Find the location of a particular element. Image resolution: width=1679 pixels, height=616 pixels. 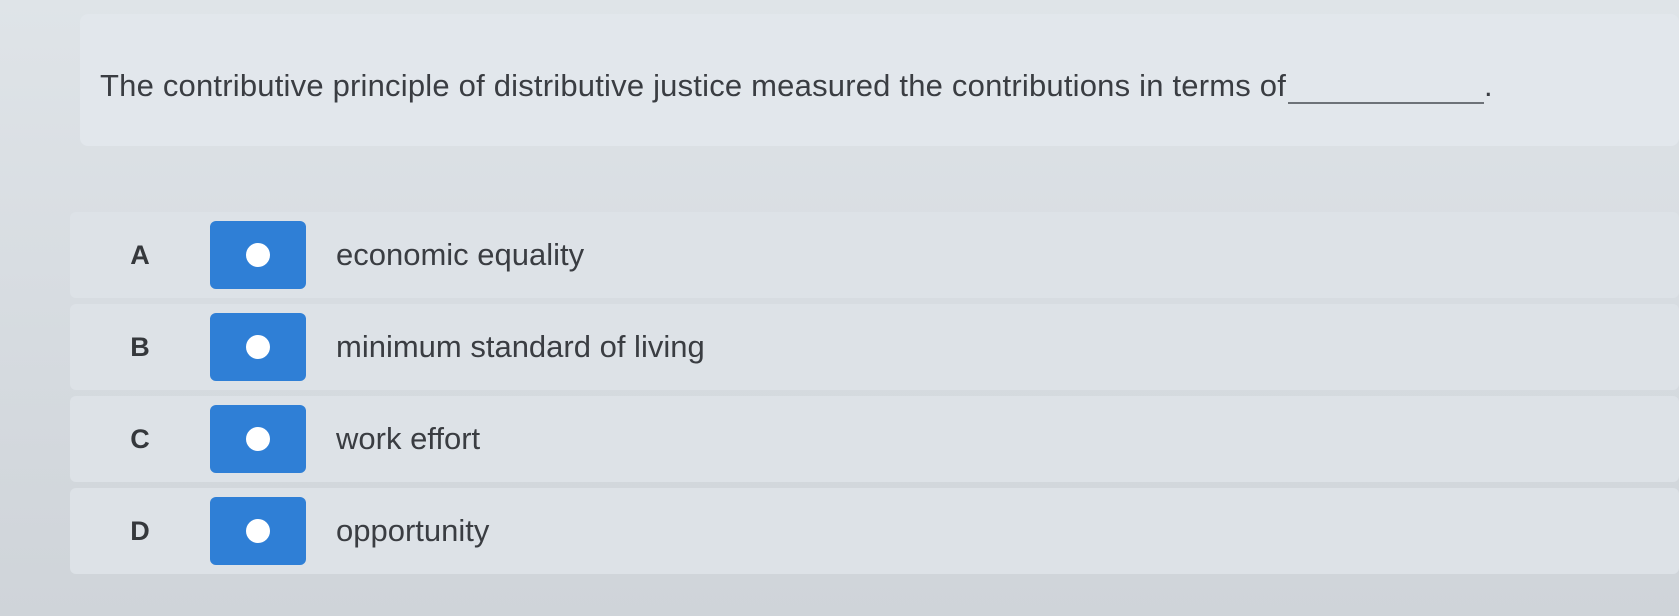

option-c: C work effort is located at coordinates (874, 439).